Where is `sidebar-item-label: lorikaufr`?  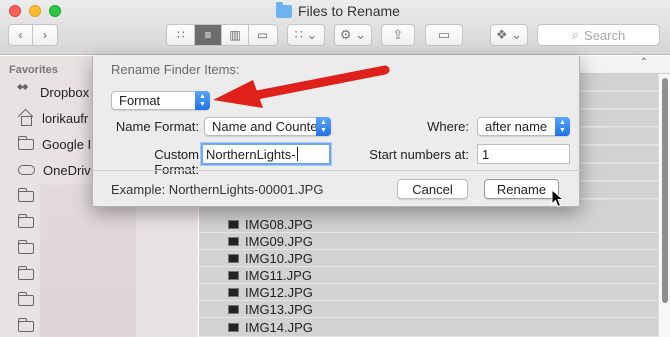 sidebar-item-label: lorikaufr is located at coordinates (65, 118).